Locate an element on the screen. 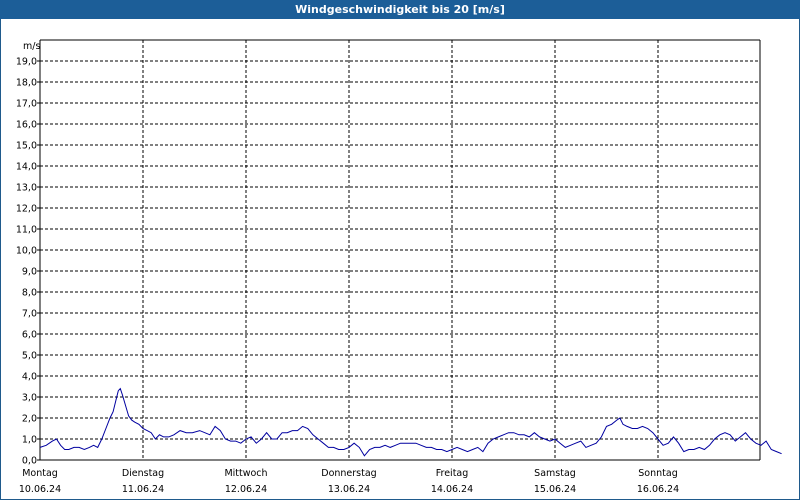  y-tick-label: 7,0 is located at coordinates (29, 314).